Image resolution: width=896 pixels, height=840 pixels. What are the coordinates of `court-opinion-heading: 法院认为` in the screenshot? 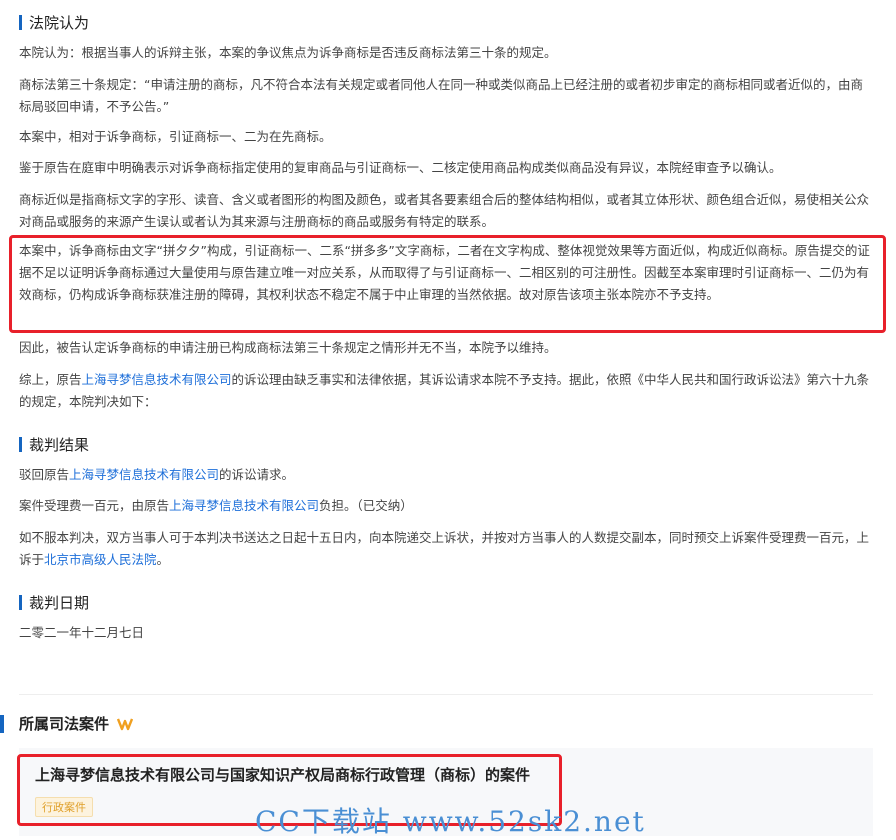 It's located at (54, 22).